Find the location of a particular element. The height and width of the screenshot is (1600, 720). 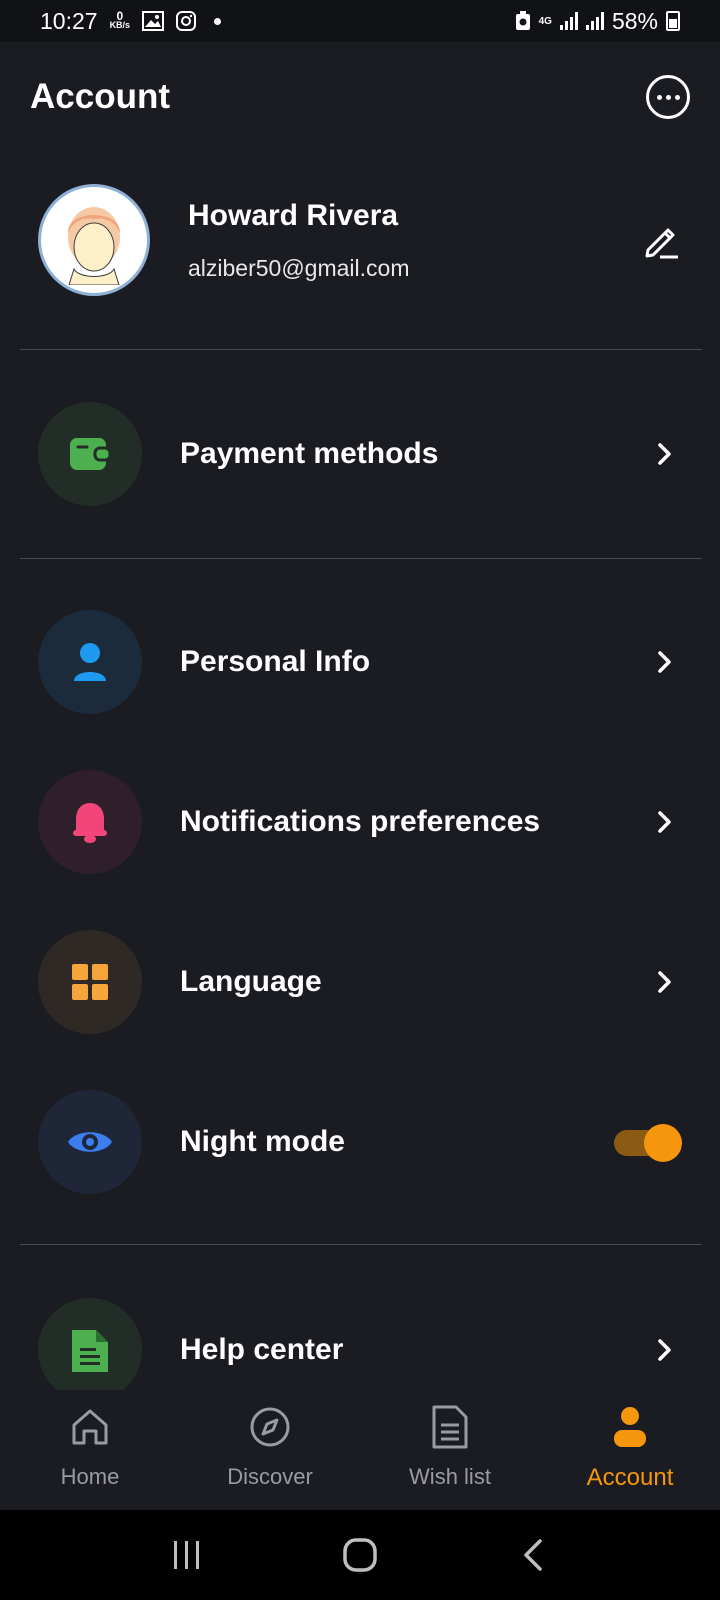

menu-label: Night mode is located at coordinates (262, 1141).